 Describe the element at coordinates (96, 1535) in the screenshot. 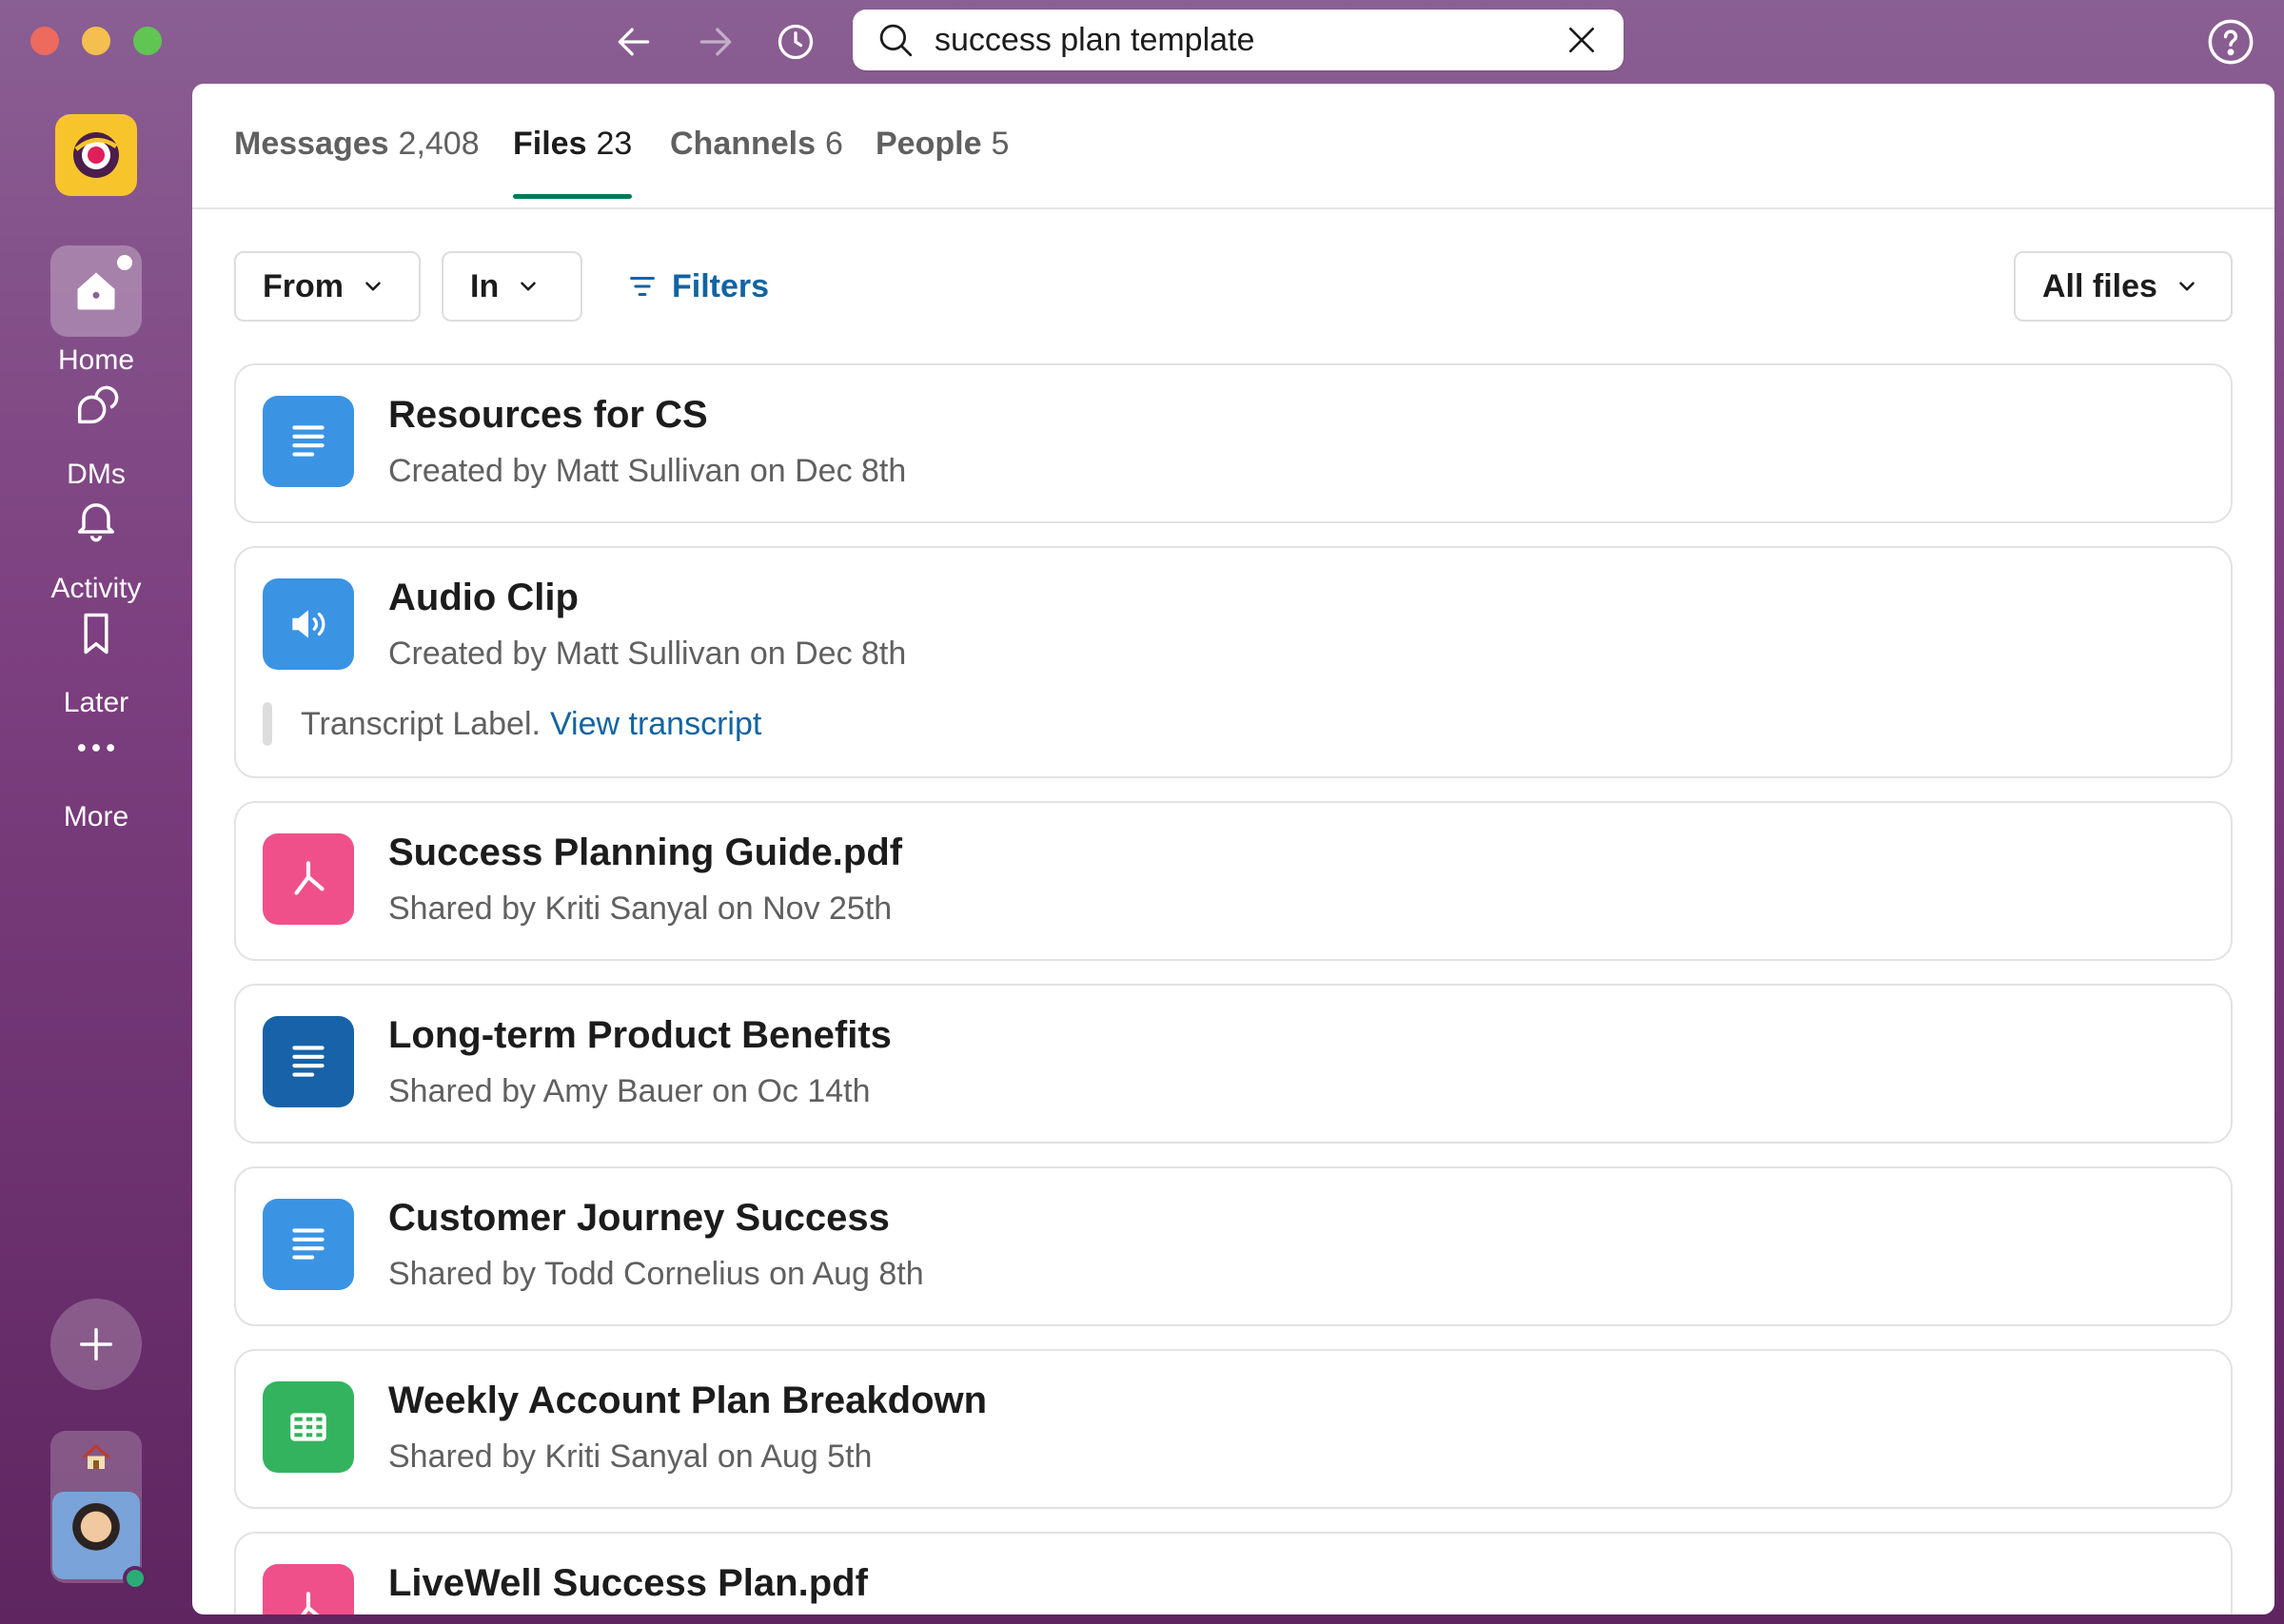

I see `avatar` at that location.